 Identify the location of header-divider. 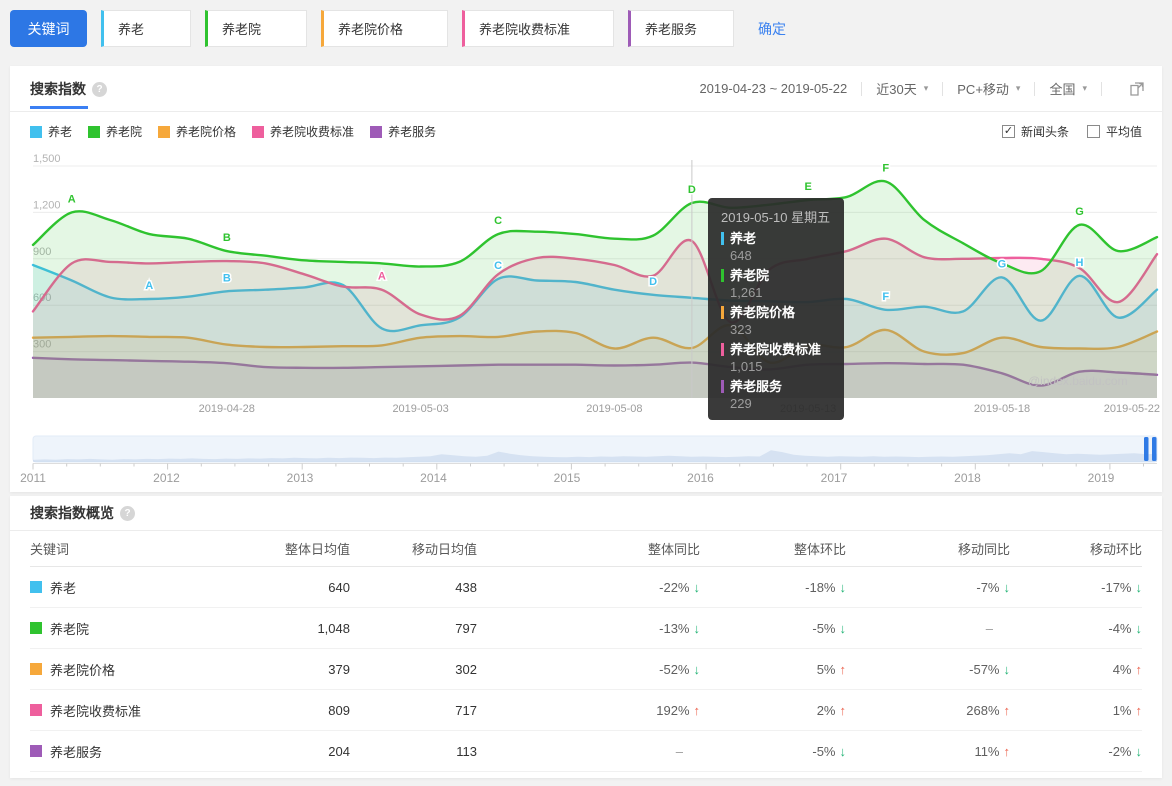
(586, 111).